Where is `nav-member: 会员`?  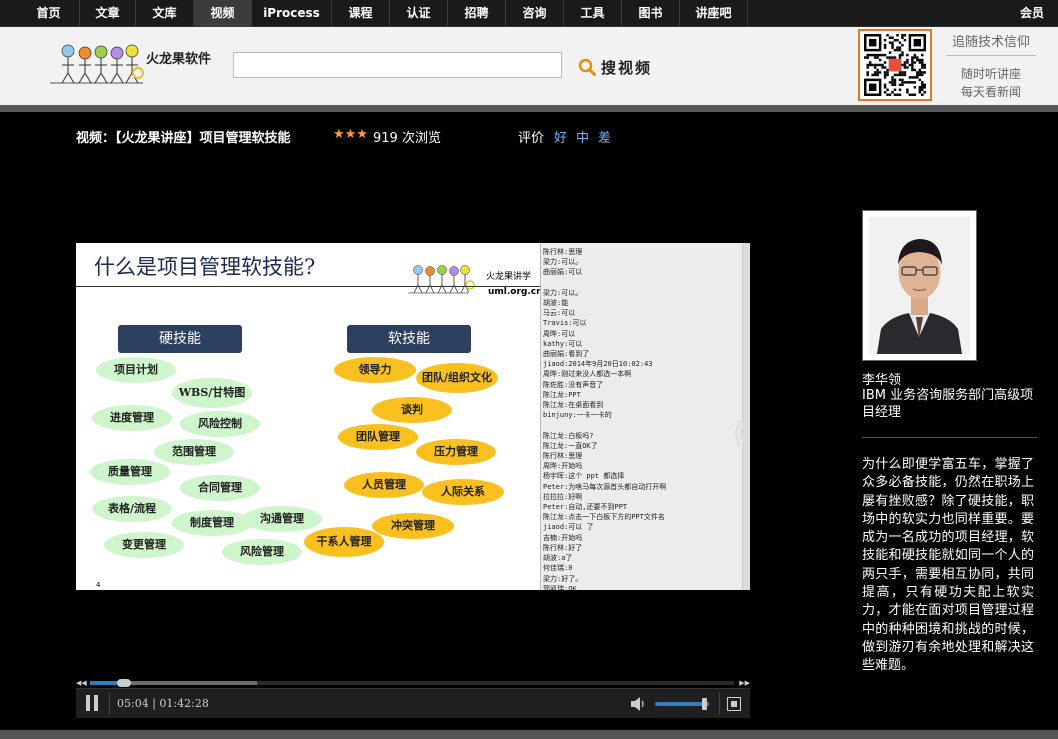 nav-member: 会员 is located at coordinates (1032, 13).